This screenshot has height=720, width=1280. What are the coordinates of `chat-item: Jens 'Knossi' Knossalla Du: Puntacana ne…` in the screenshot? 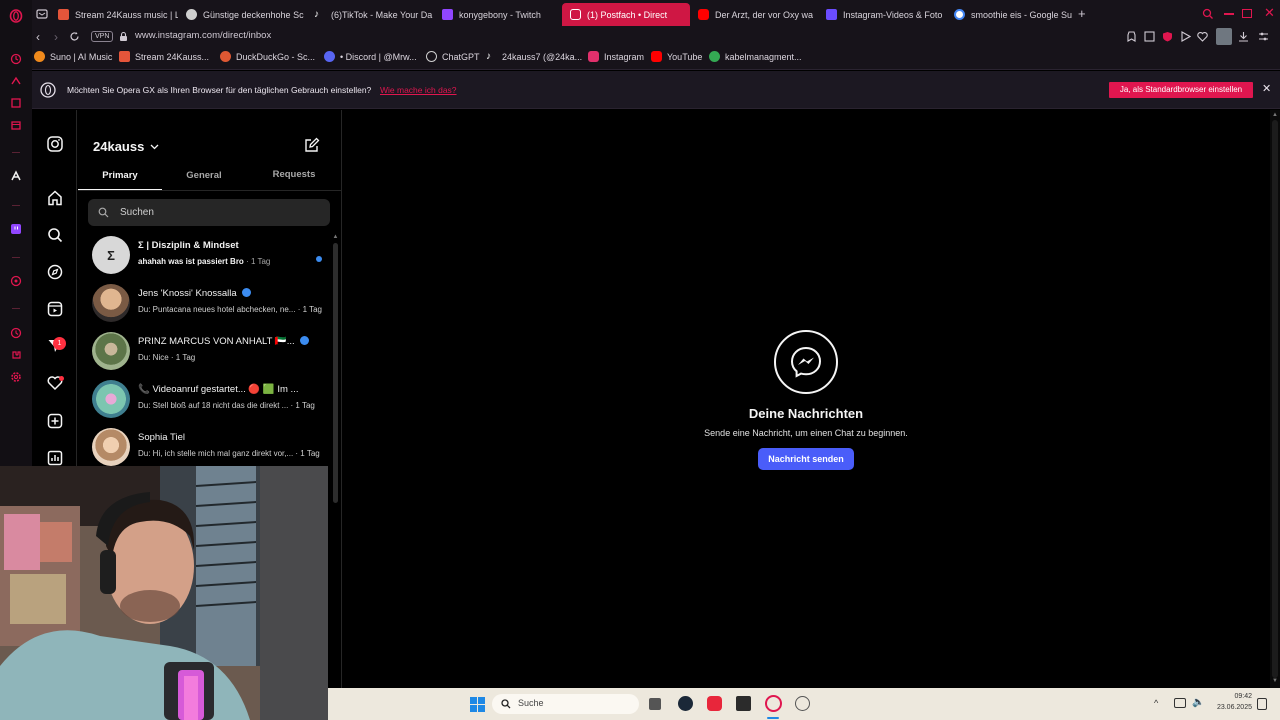 It's located at (208, 305).